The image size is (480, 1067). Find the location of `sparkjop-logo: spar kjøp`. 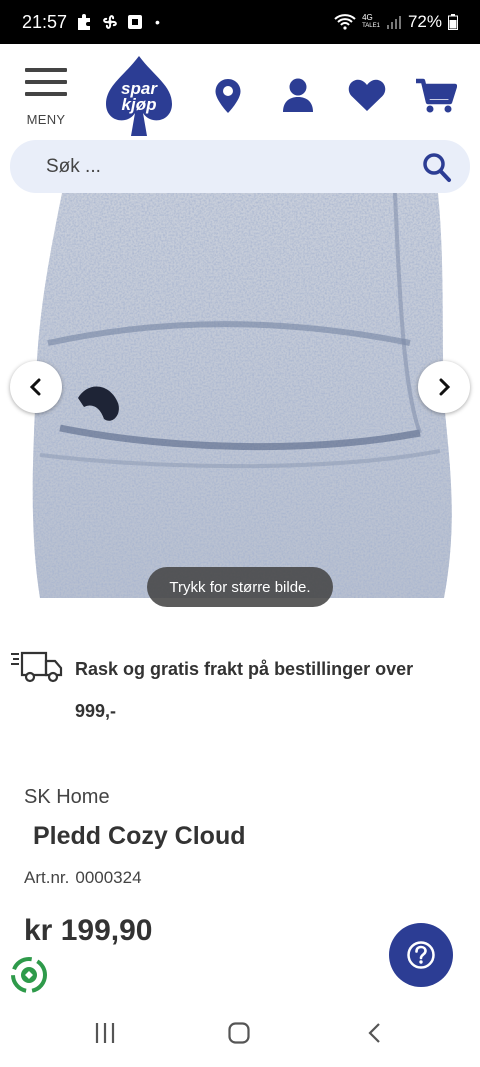

sparkjop-logo: spar kjøp is located at coordinates (139, 96).